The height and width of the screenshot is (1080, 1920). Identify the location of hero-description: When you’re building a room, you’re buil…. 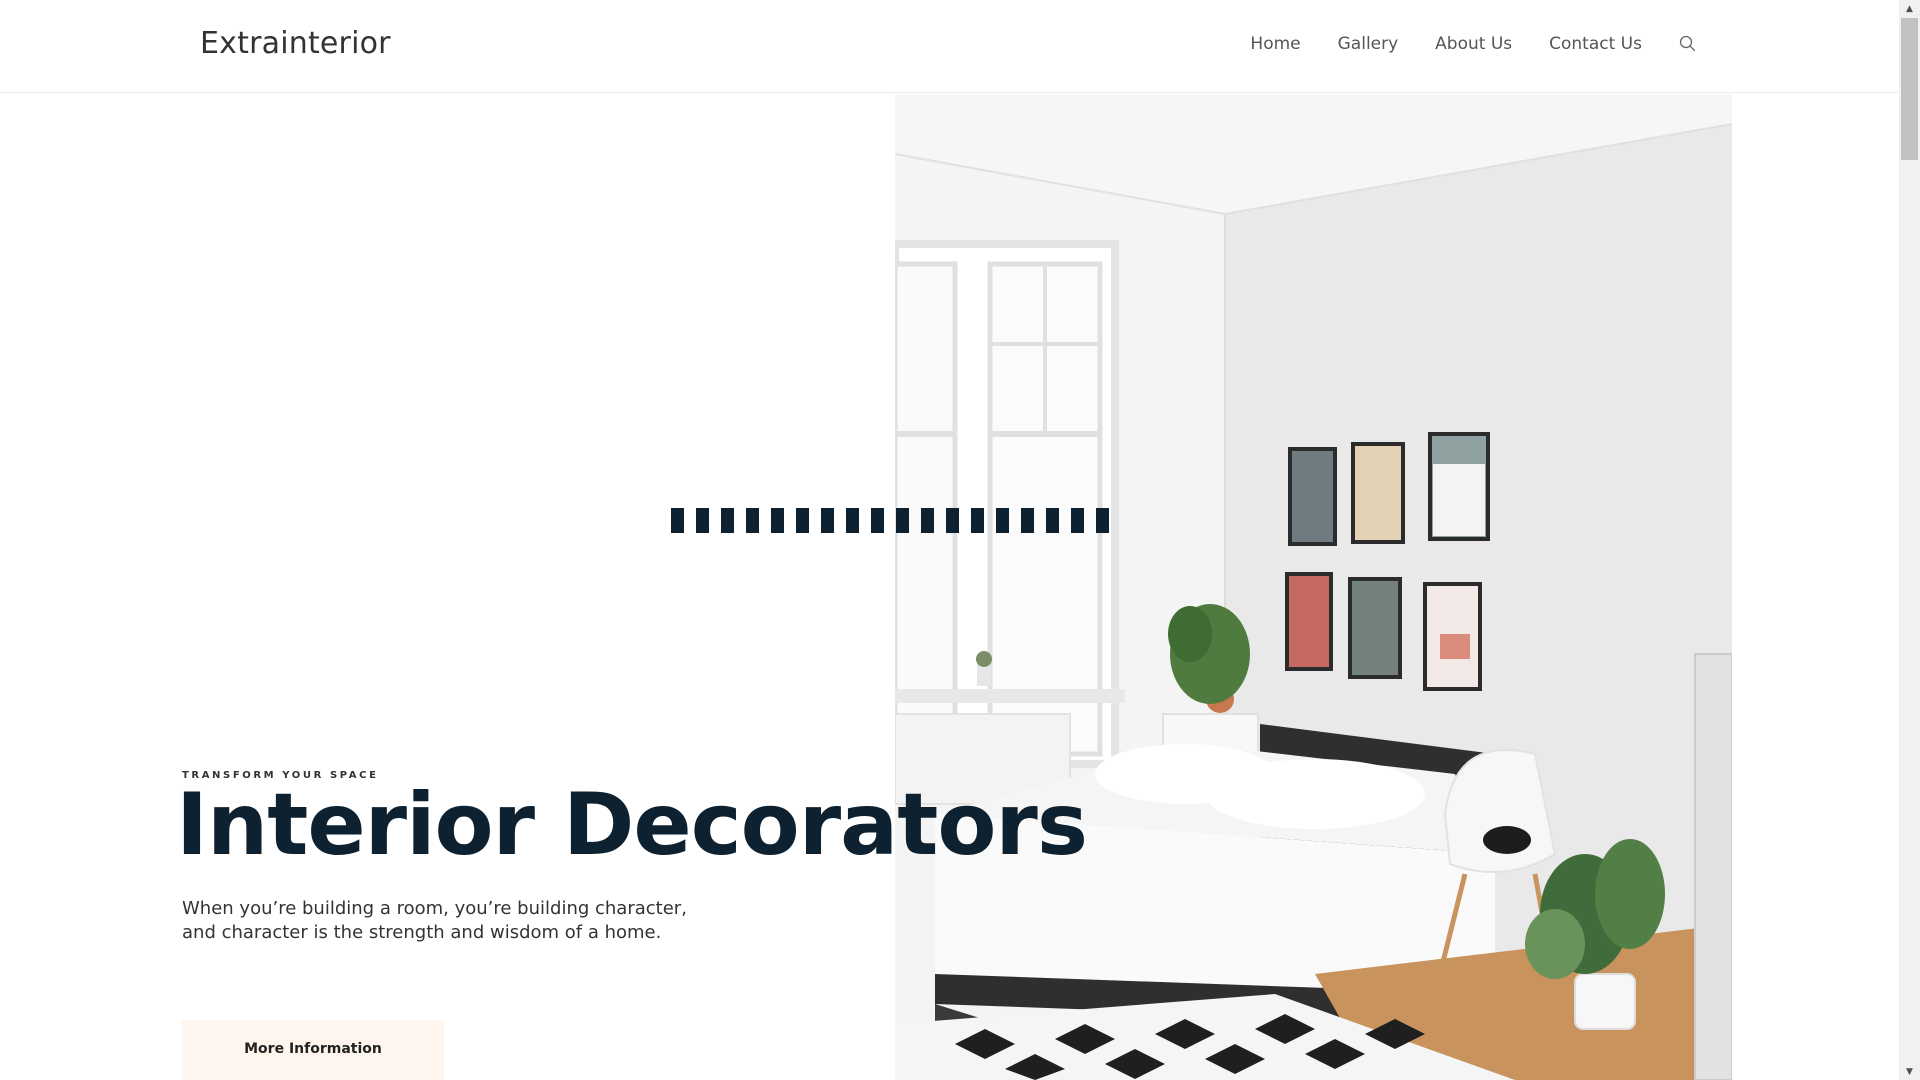
(434, 920).